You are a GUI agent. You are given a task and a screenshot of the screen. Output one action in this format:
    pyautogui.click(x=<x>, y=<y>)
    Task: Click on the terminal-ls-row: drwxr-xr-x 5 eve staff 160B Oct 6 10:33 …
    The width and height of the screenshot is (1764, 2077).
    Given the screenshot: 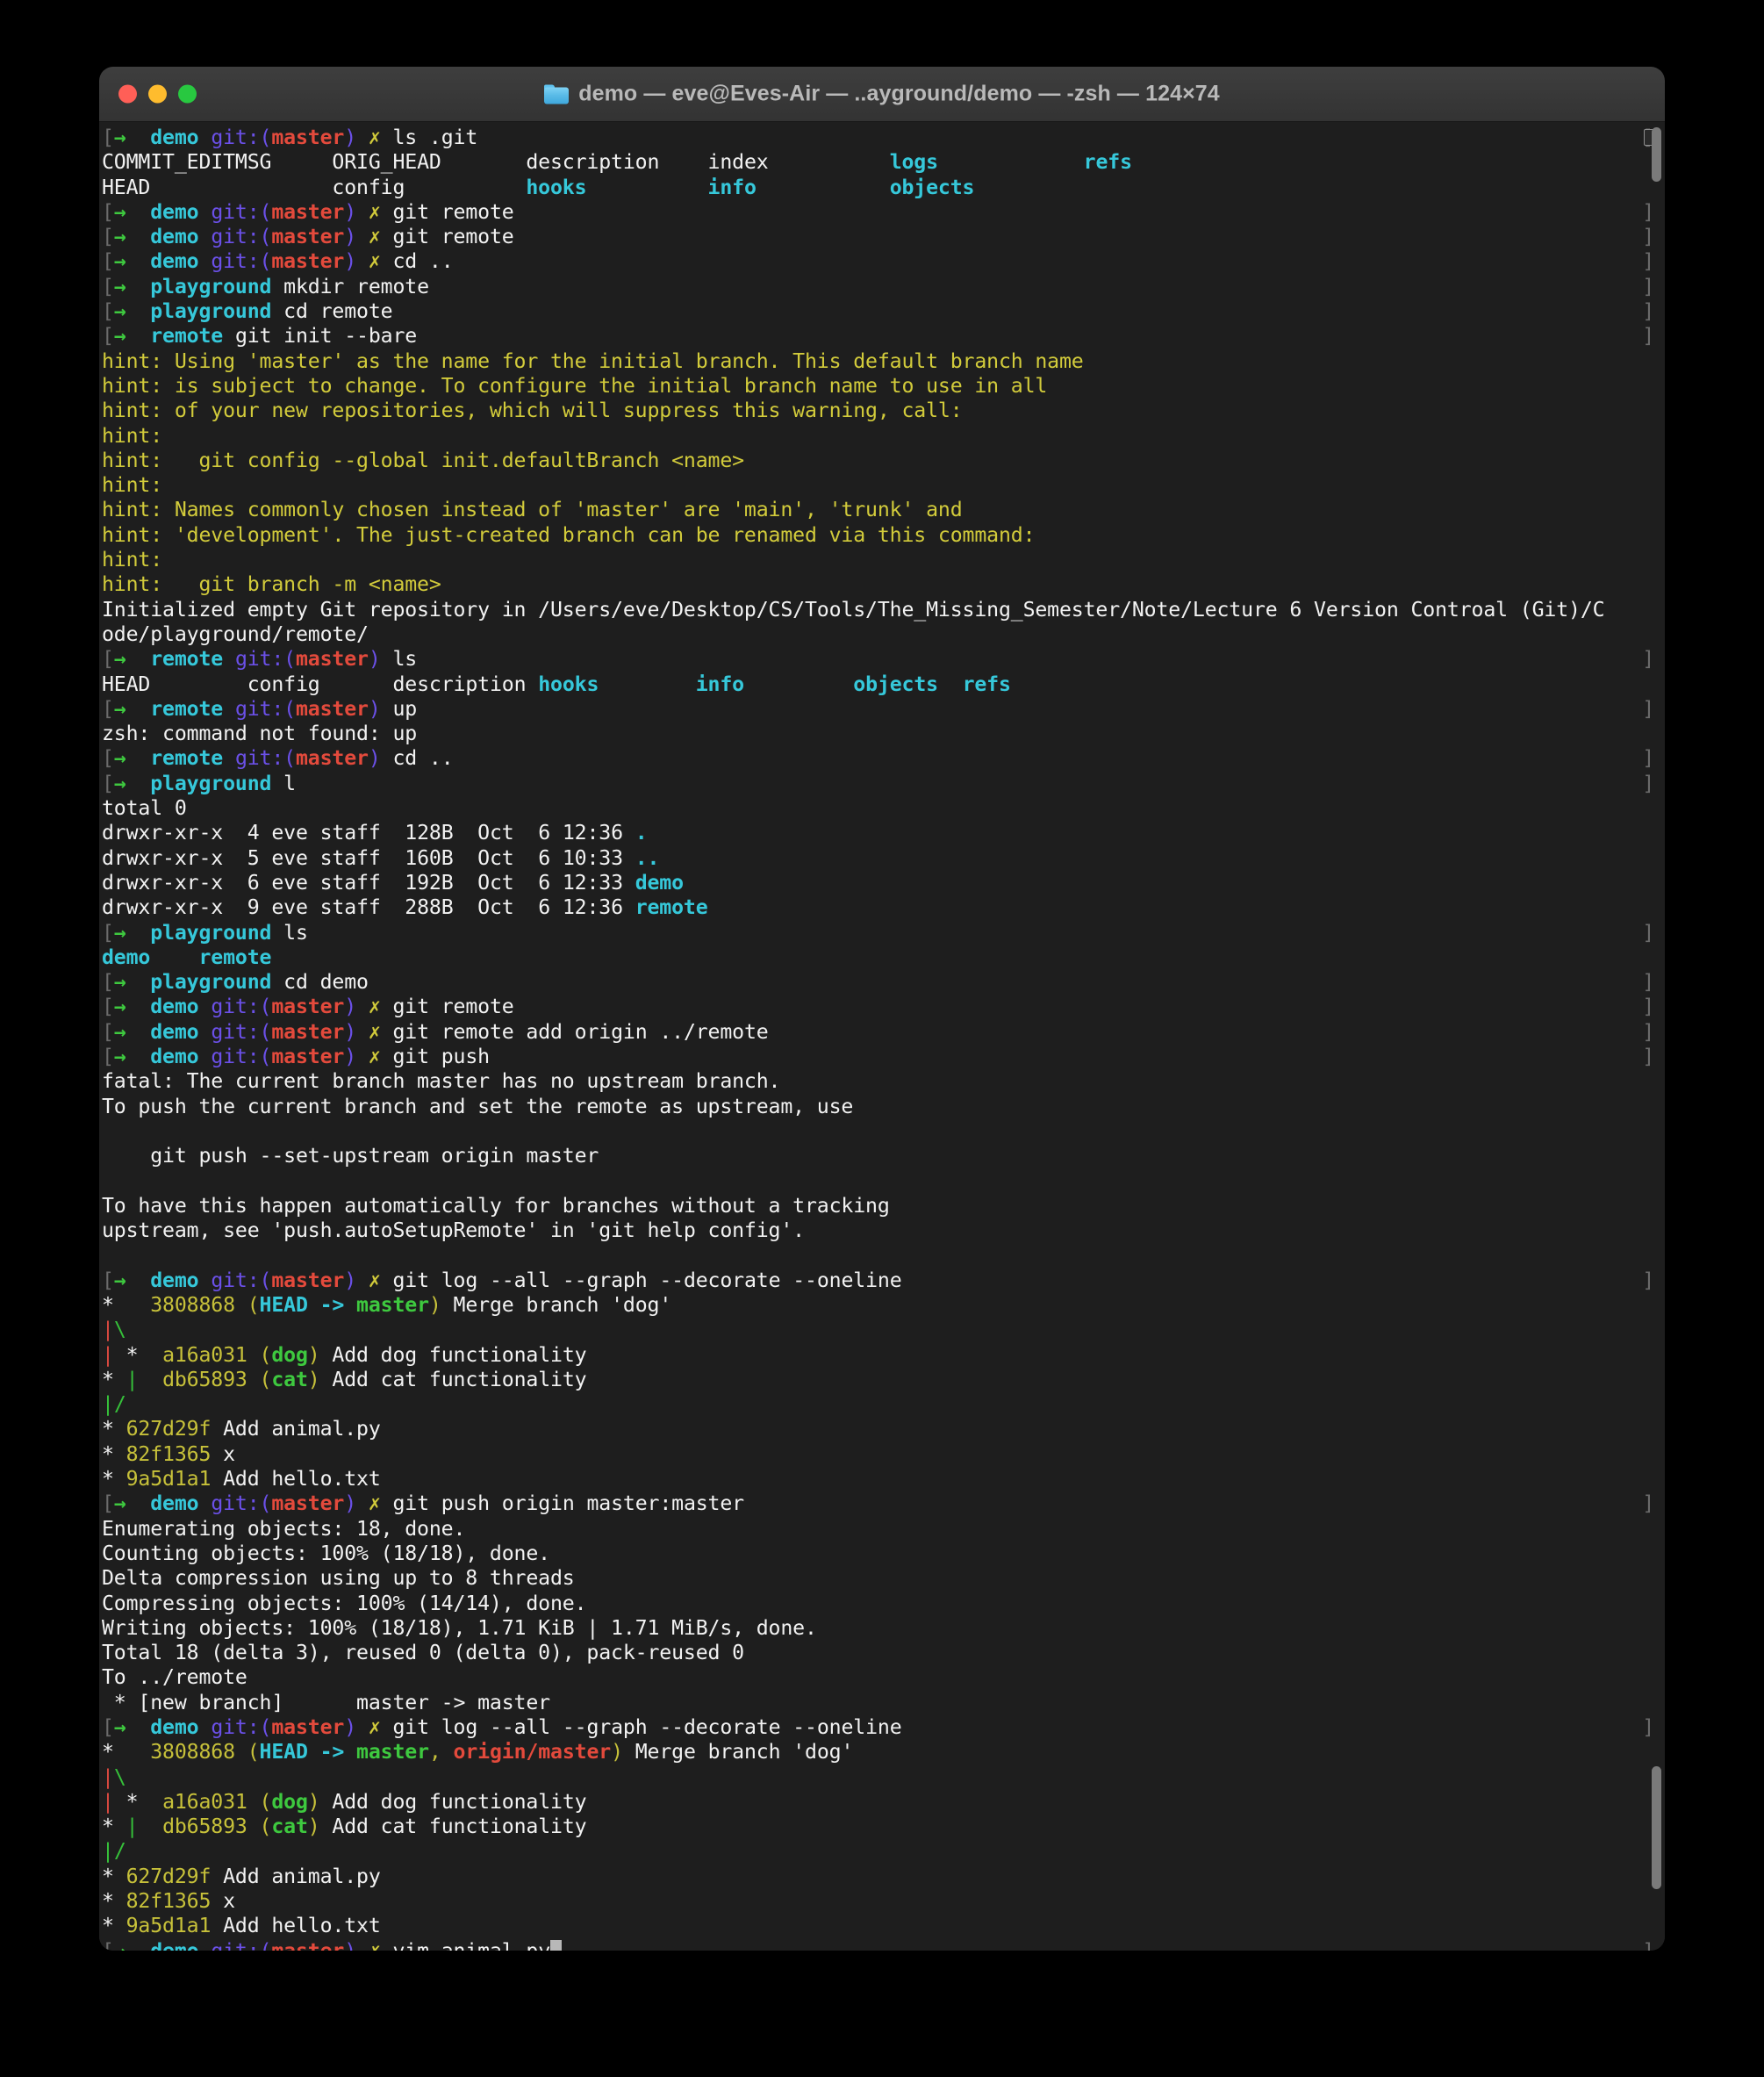 What is the action you would take?
    pyautogui.click(x=882, y=858)
    